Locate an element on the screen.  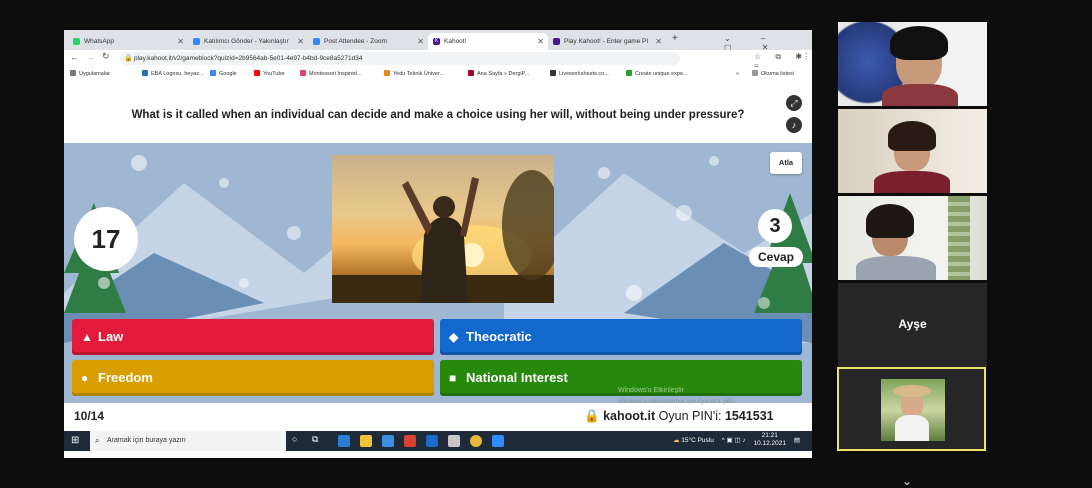
chrome-icon is located at coordinates (476, 441).